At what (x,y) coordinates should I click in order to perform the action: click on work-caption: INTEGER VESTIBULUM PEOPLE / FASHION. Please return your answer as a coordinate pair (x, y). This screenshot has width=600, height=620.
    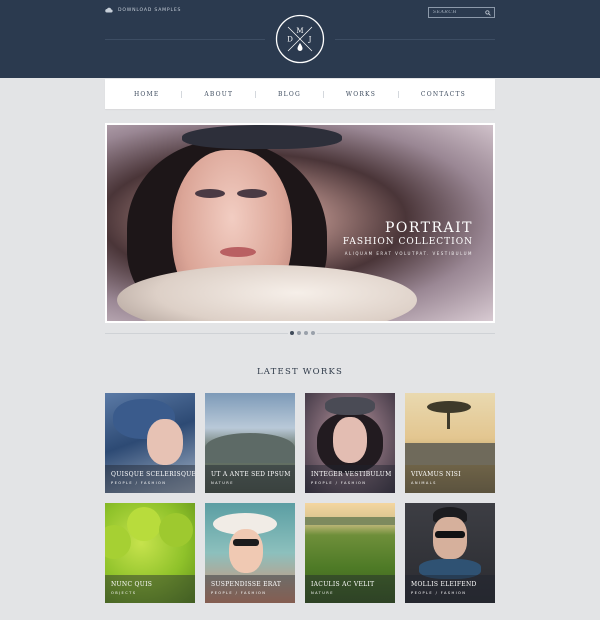
    Looking at the image, I should click on (350, 479).